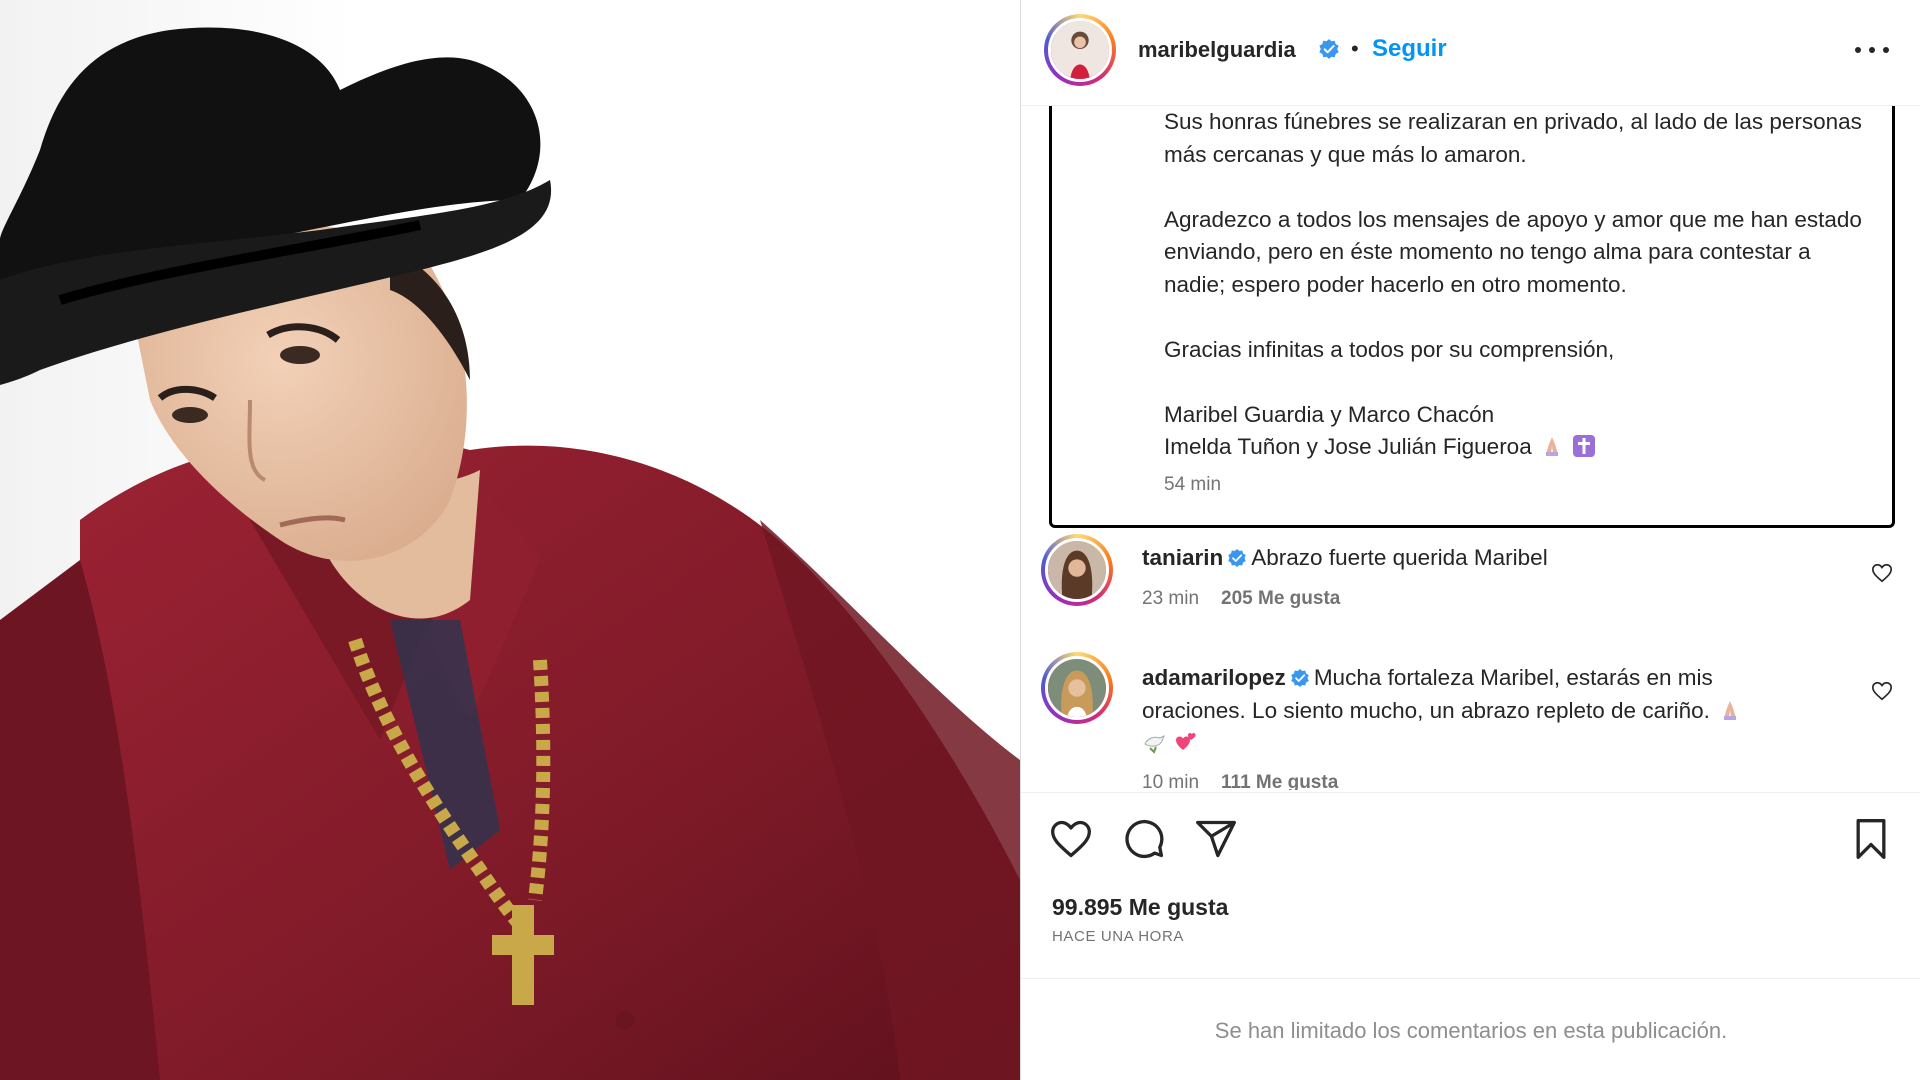 This screenshot has height=1080, width=1920. I want to click on comment-meta: 10 min 111 Me gusta, so click(1240, 781).